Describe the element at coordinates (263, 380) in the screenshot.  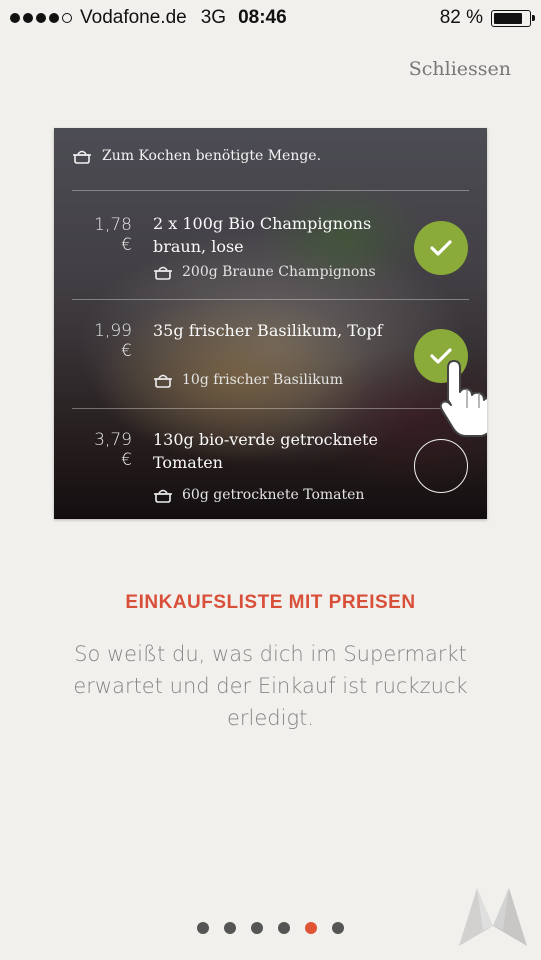
I see `item-amount-text: 10g frischer Basilikum` at that location.